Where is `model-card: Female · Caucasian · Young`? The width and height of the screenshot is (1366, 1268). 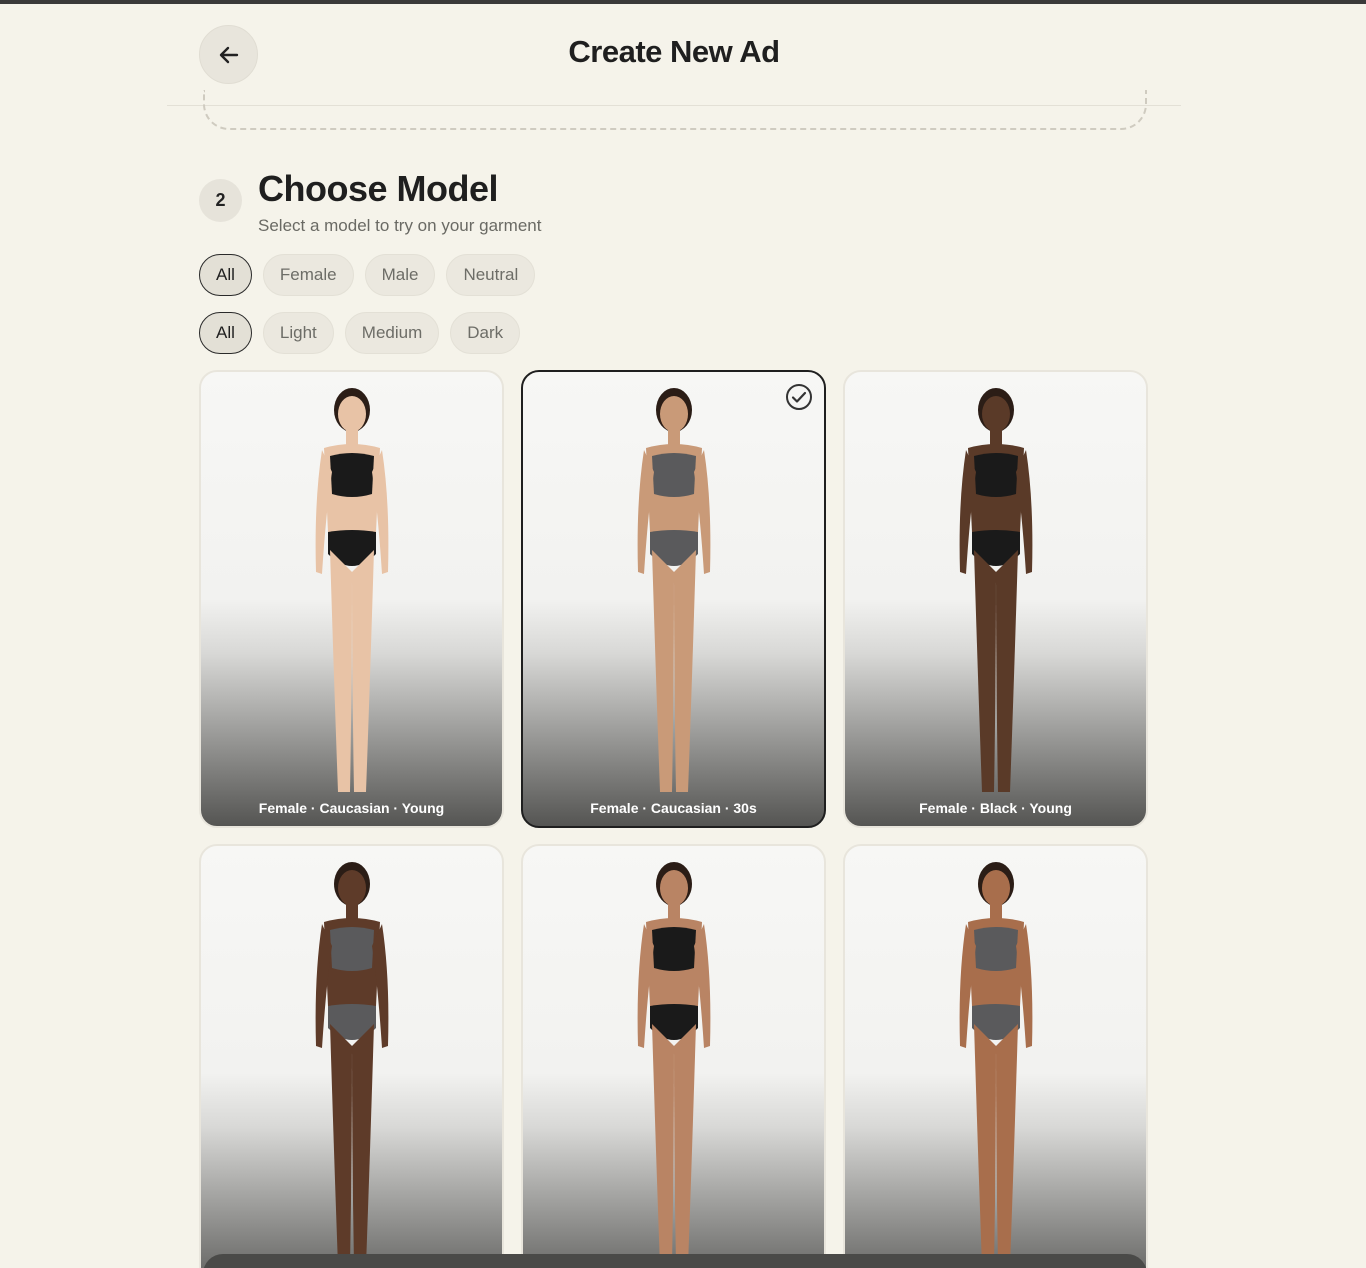 model-card: Female · Caucasian · Young is located at coordinates (351, 599).